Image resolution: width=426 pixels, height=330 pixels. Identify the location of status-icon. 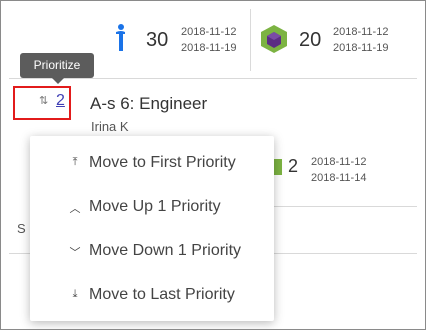
(278, 167).